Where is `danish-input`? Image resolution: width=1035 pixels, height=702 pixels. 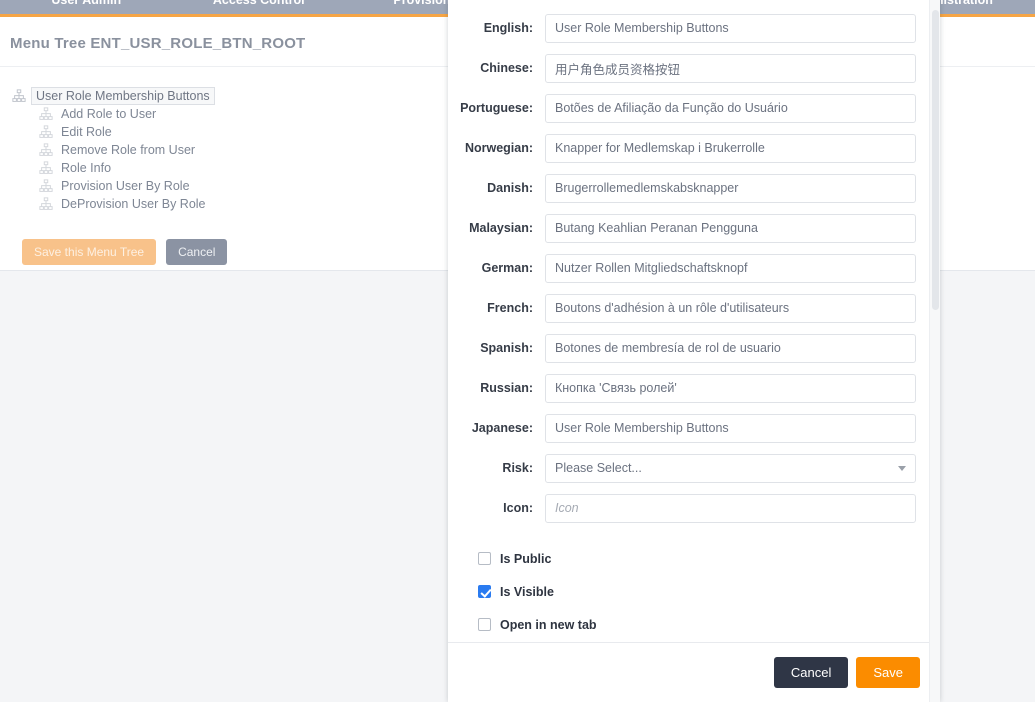
danish-input is located at coordinates (730, 188).